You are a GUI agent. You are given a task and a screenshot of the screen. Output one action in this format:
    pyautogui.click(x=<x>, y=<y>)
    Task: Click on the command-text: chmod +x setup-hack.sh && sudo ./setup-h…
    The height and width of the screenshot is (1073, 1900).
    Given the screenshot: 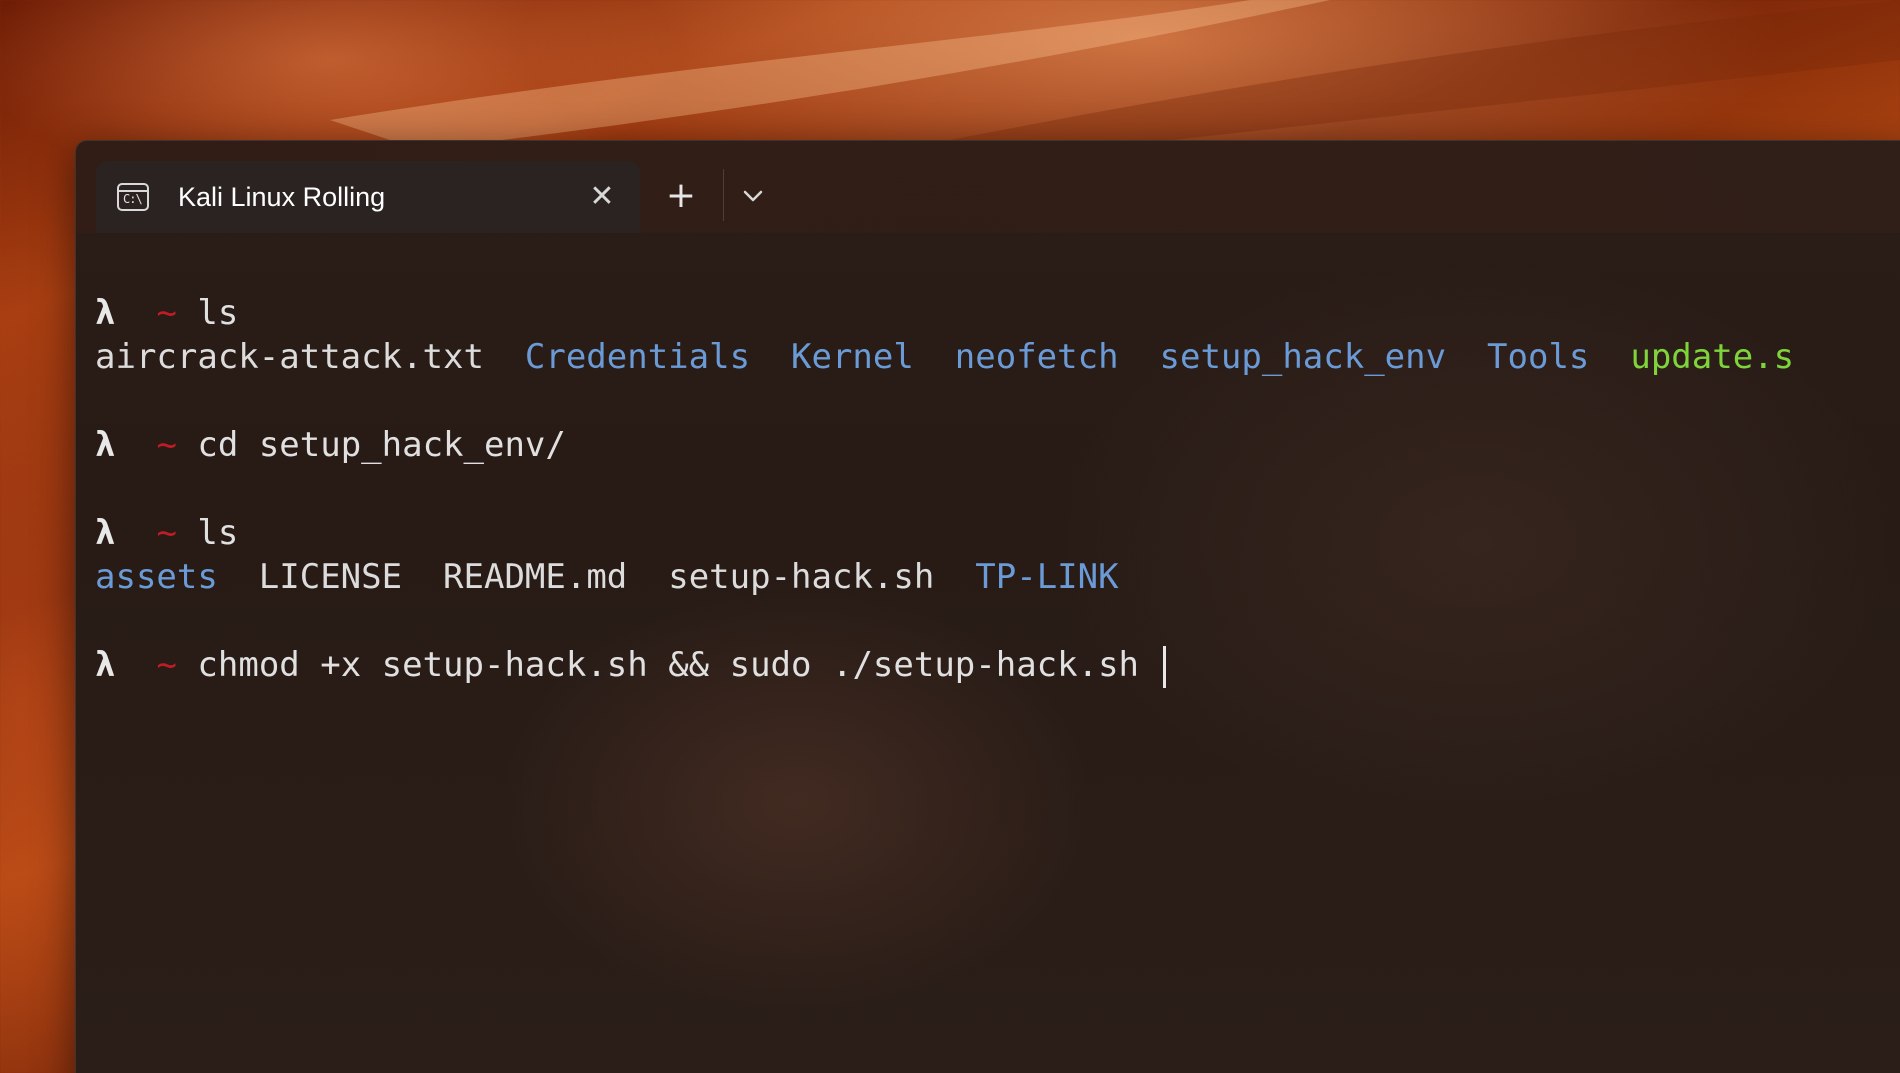 What is the action you would take?
    pyautogui.click(x=678, y=665)
    